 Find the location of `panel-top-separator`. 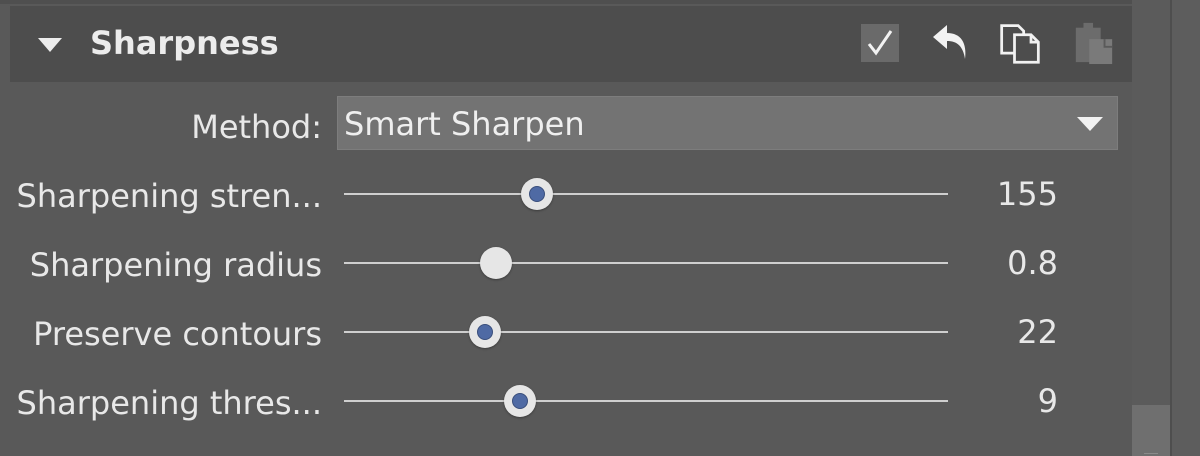

panel-top-separator is located at coordinates (566, 2).